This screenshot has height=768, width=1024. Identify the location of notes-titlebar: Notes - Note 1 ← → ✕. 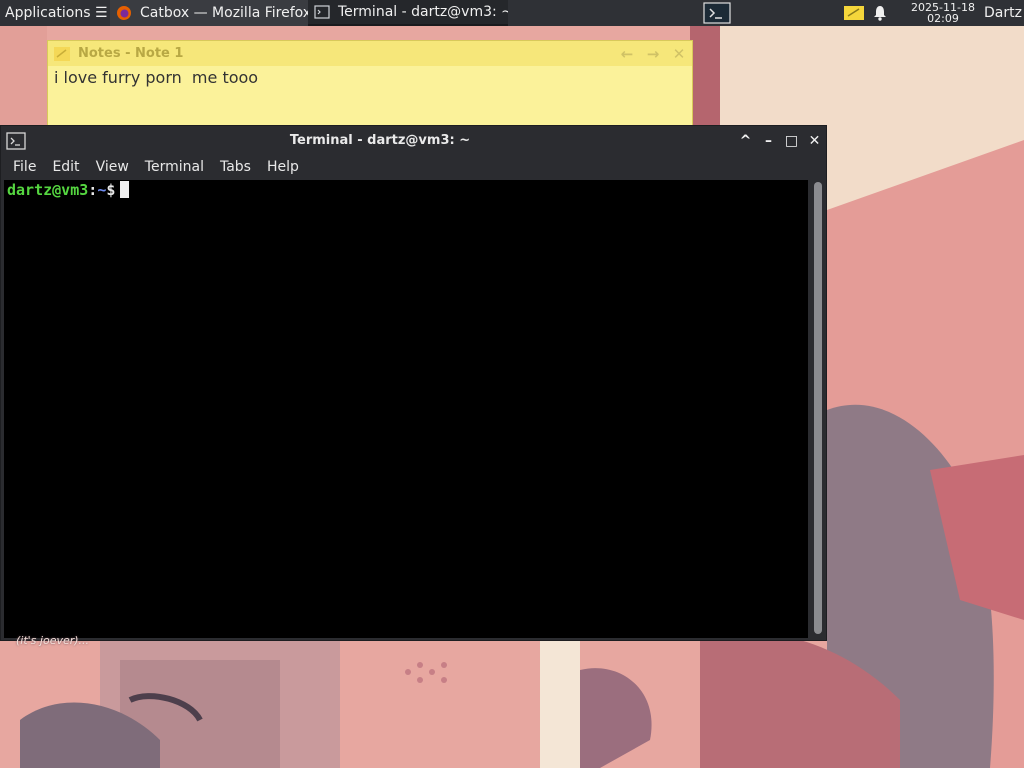
(370, 53).